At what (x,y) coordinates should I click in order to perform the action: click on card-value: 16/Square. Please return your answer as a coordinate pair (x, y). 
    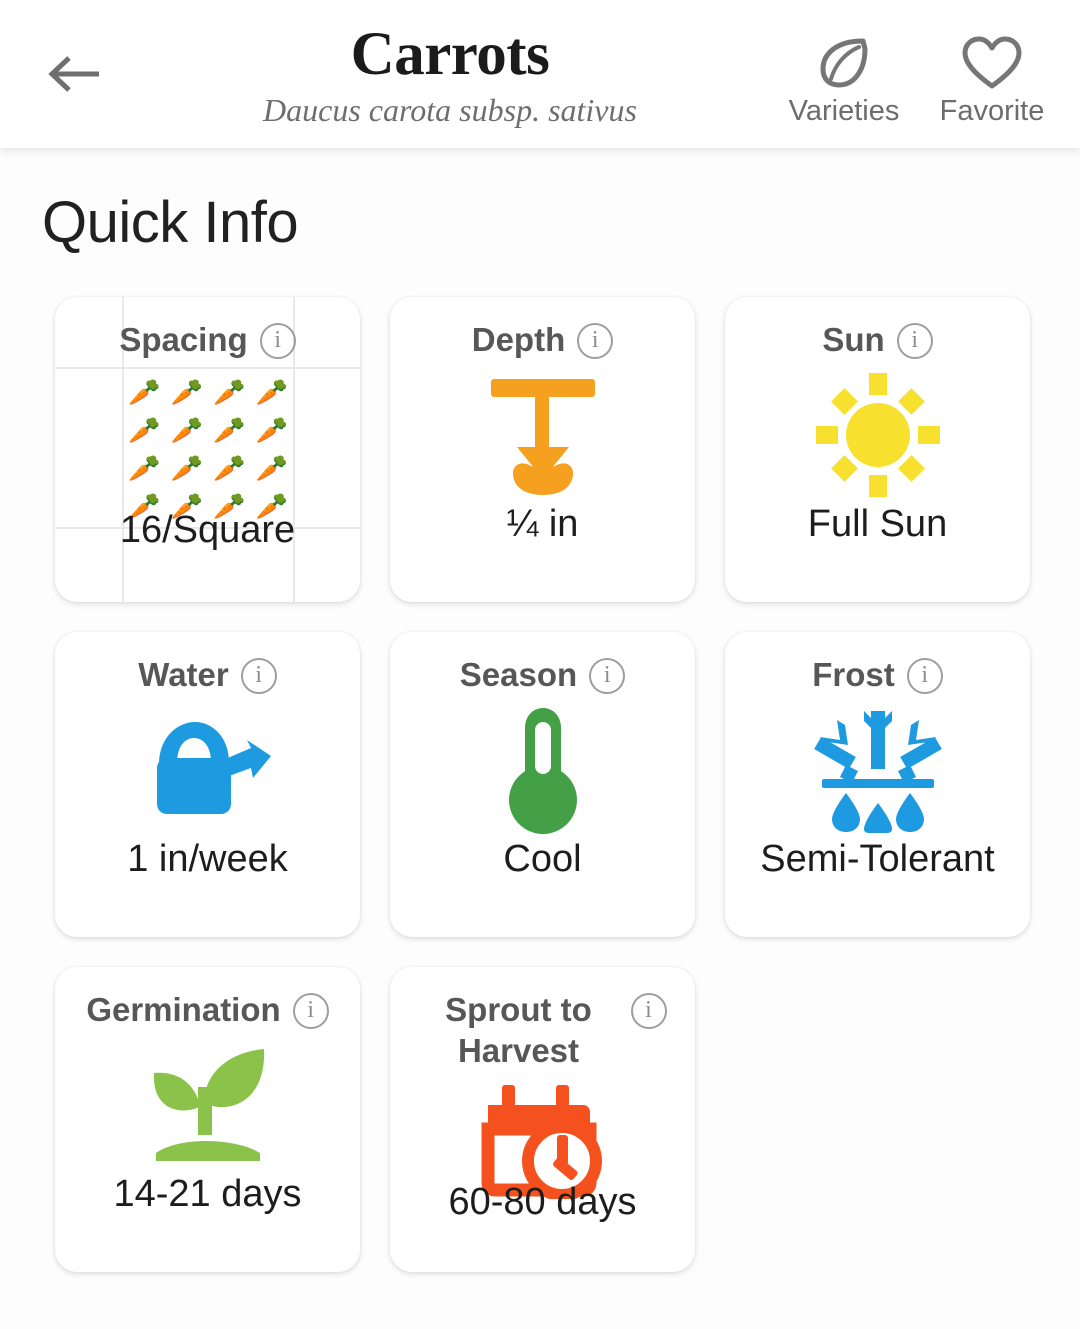
    Looking at the image, I should click on (207, 530).